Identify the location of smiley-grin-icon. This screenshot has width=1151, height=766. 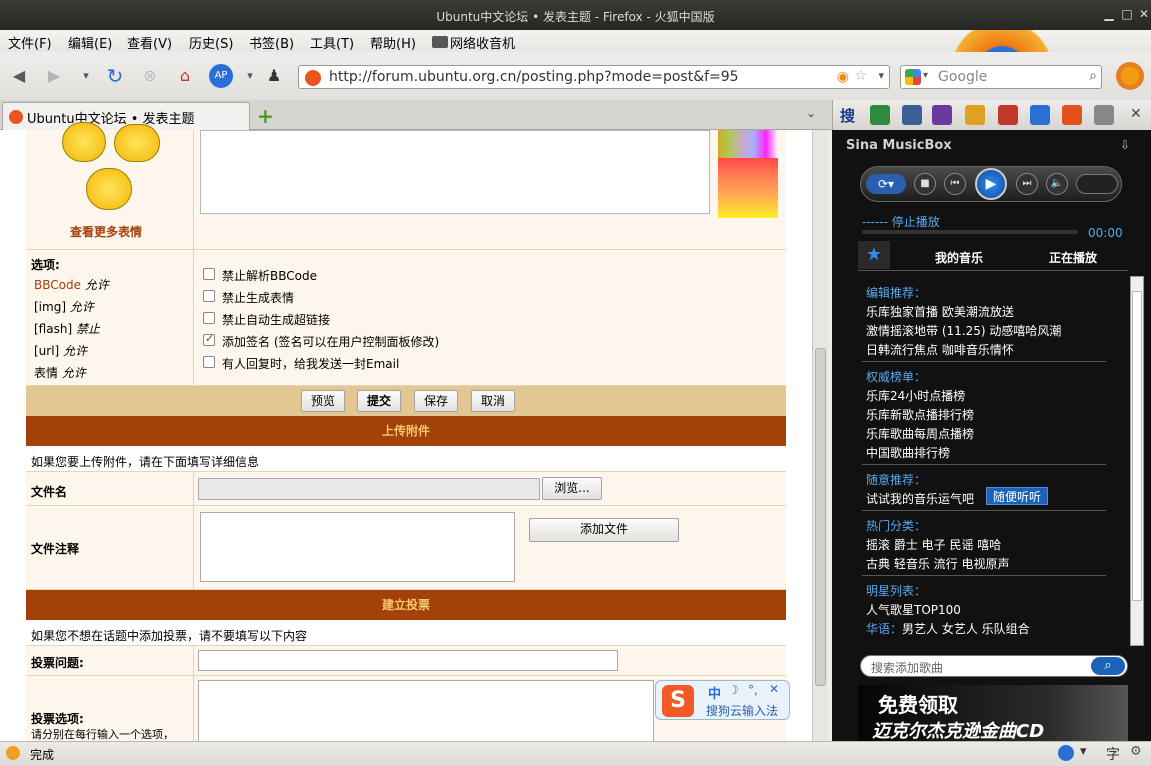
(84, 142).